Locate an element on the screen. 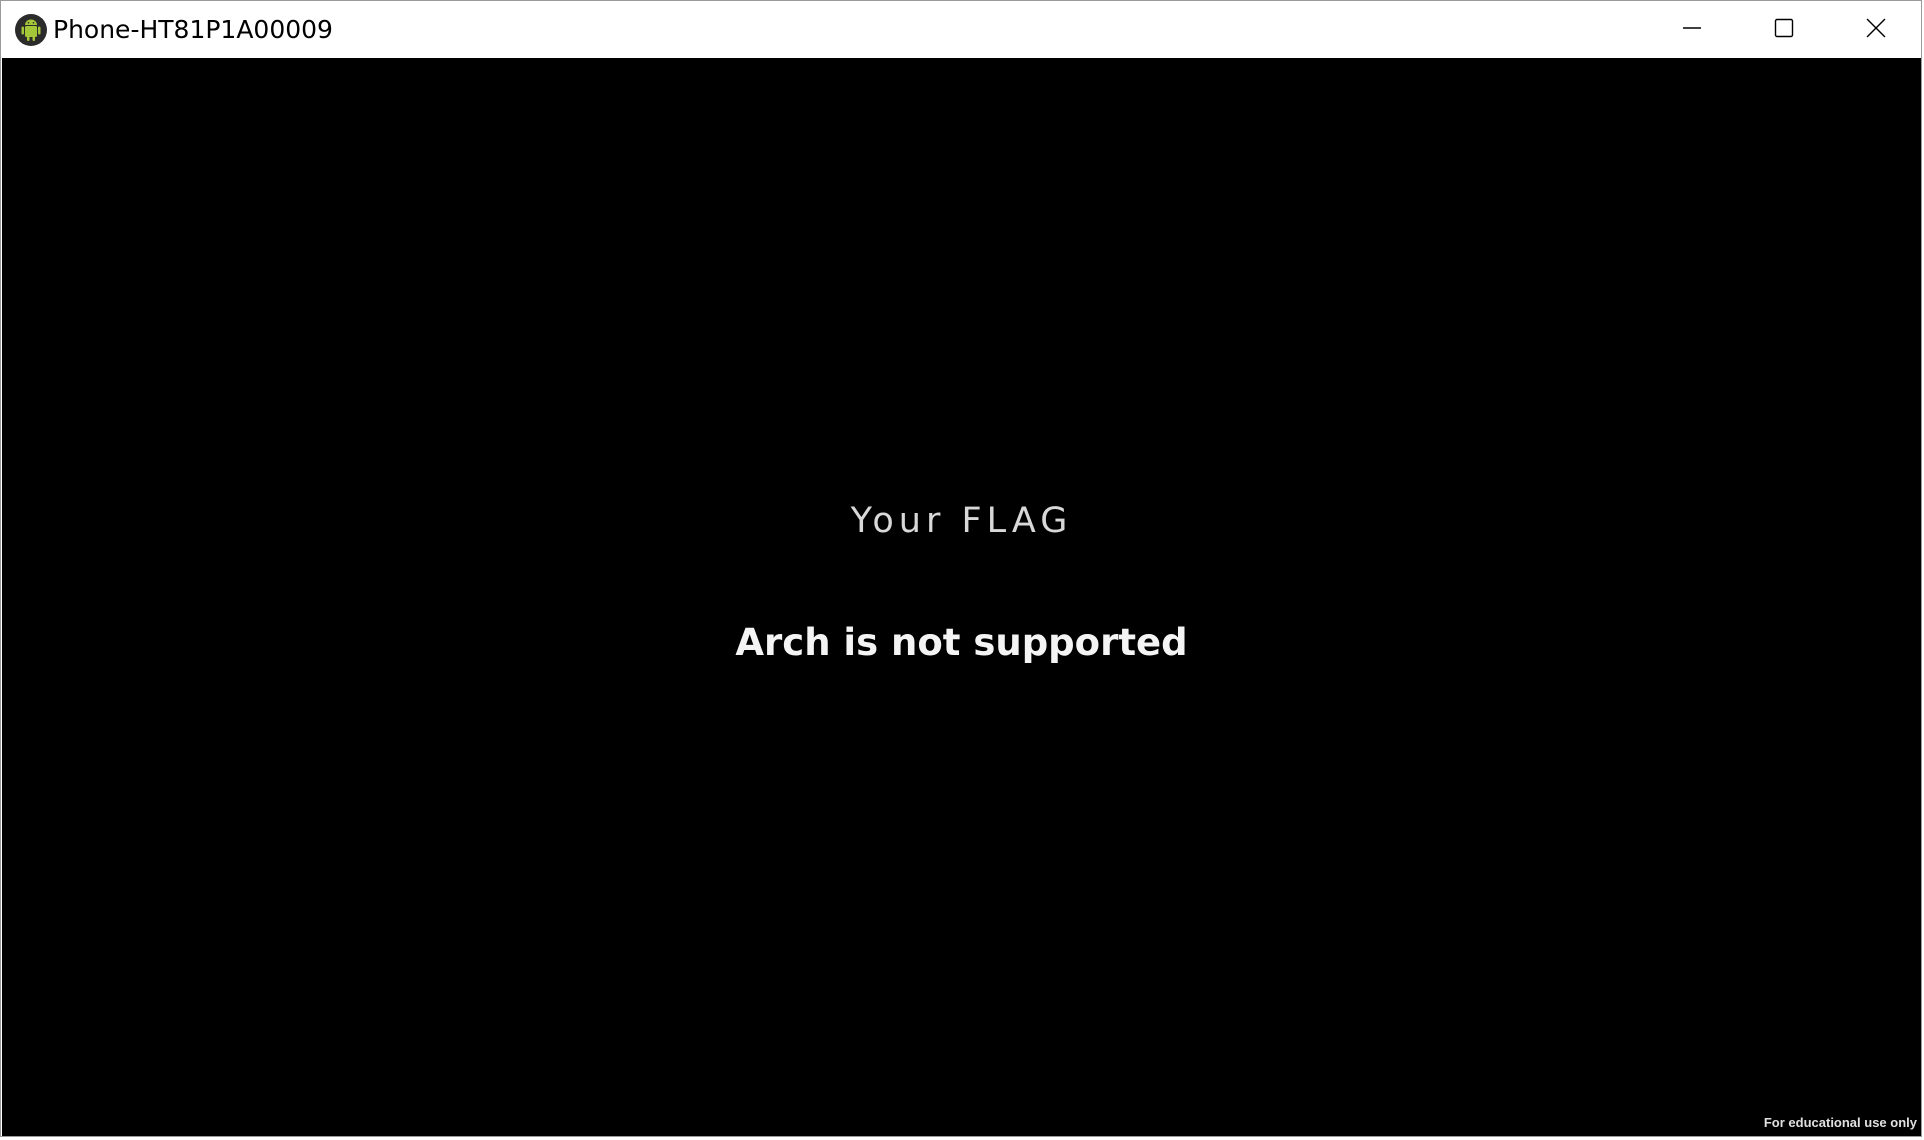 The height and width of the screenshot is (1140, 1924). close-button is located at coordinates (1876, 29).